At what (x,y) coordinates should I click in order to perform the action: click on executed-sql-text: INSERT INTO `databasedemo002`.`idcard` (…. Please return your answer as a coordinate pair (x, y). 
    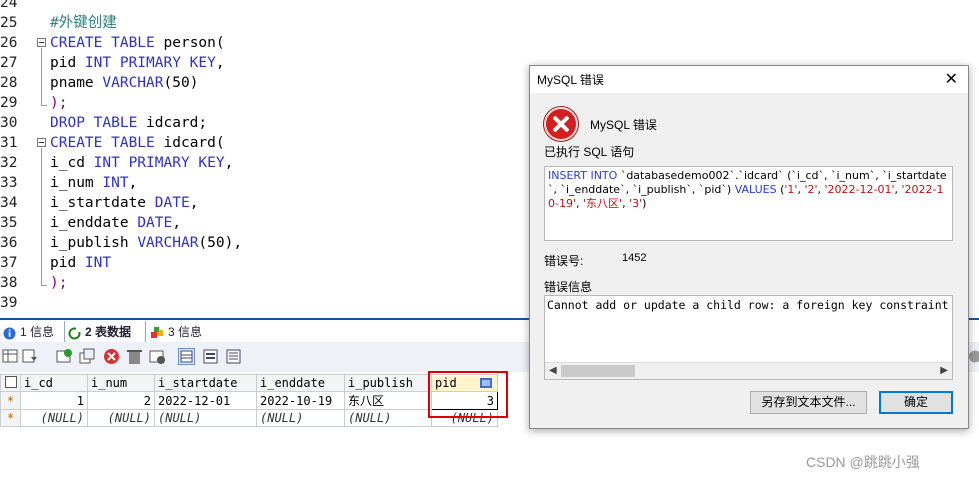
    Looking at the image, I should click on (748, 203).